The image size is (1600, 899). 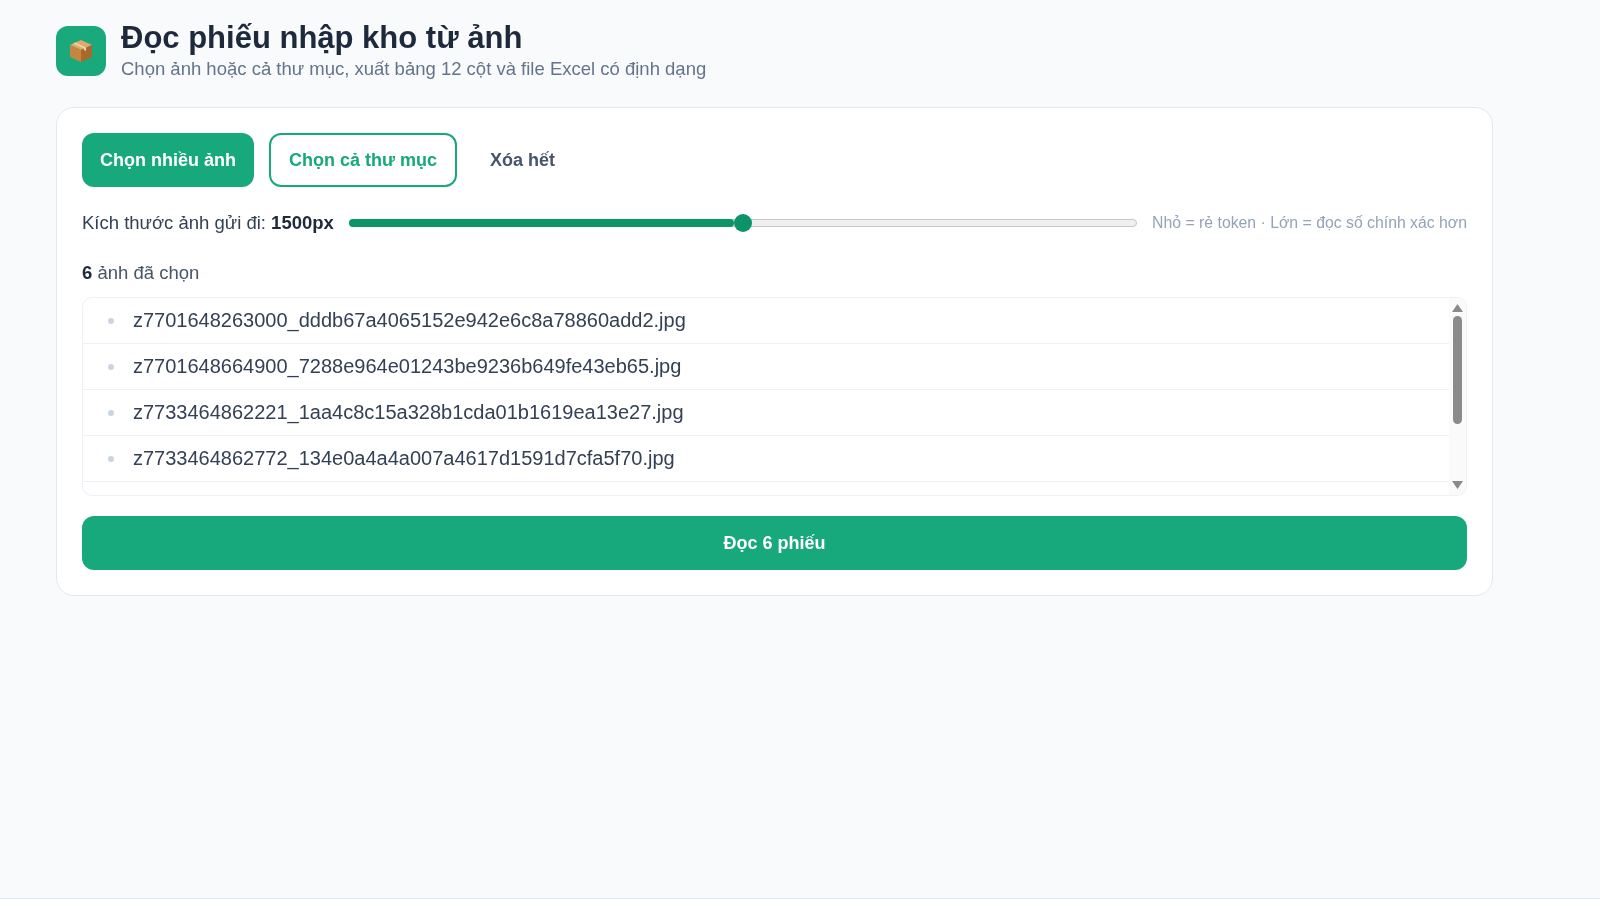 What do you see at coordinates (322, 38) in the screenshot?
I see `page-title: Đọc phiếu nhập kho từ ảnh` at bounding box center [322, 38].